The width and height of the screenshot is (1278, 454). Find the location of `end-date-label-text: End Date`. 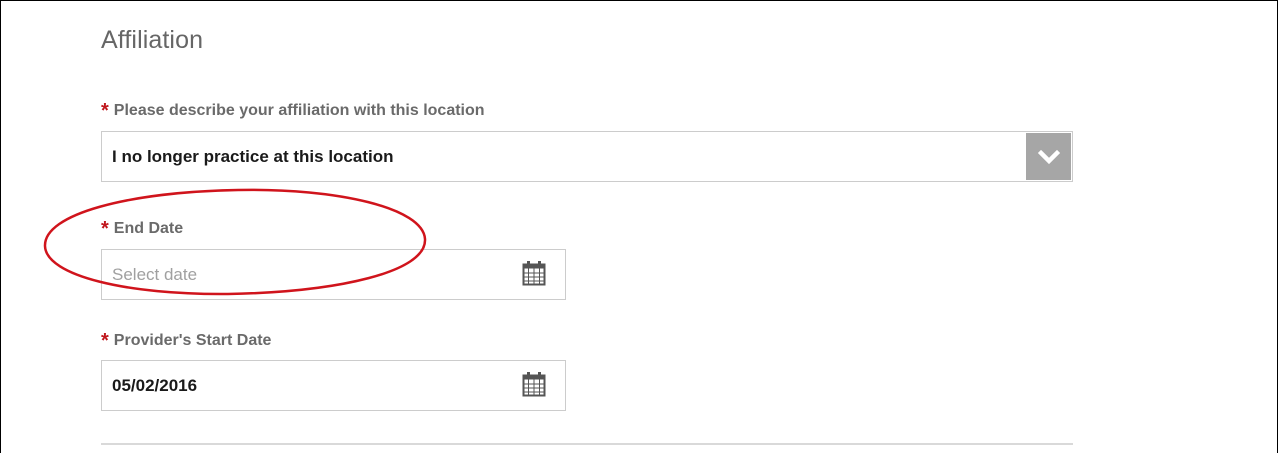

end-date-label-text: End Date is located at coordinates (148, 228).